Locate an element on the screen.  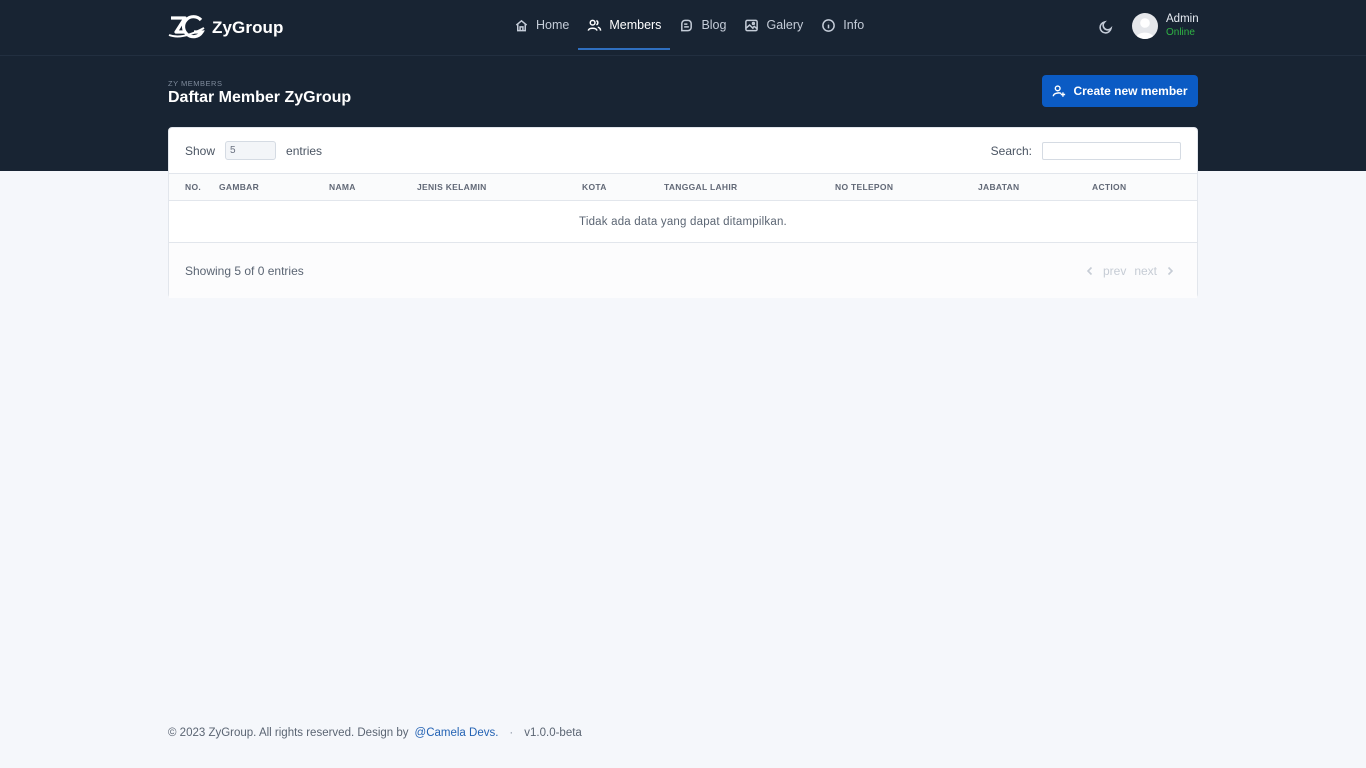
search-label: Search: is located at coordinates (1011, 150).